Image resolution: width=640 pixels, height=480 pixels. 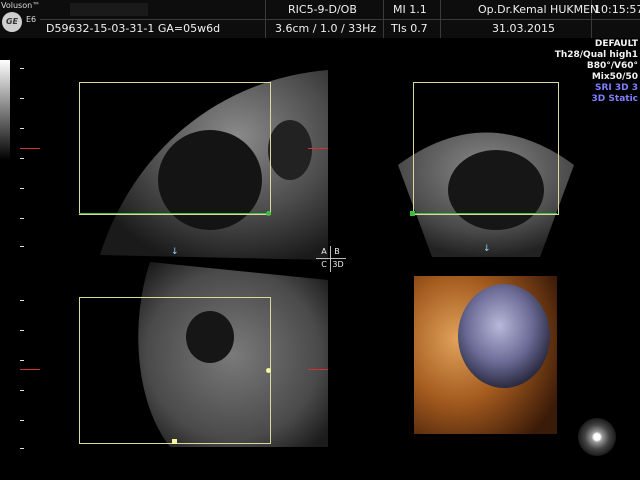 I want to click on info-line: DEFAULT, so click(x=616, y=44).